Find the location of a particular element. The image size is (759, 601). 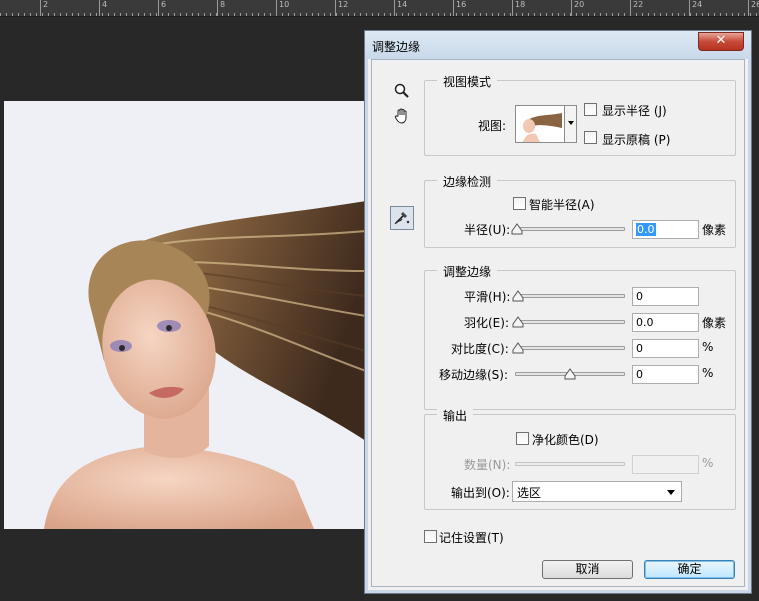

title-bar: 调整边缘 ✕ is located at coordinates (558, 45).